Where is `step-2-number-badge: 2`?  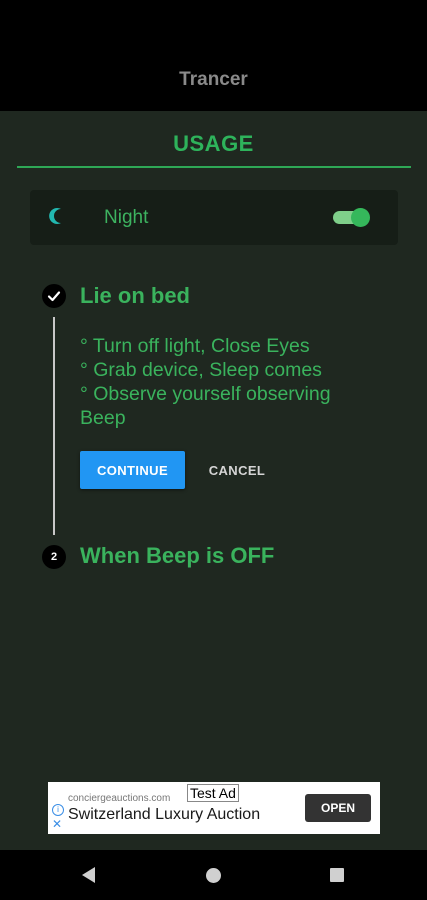
step-2-number-badge: 2 is located at coordinates (54, 557).